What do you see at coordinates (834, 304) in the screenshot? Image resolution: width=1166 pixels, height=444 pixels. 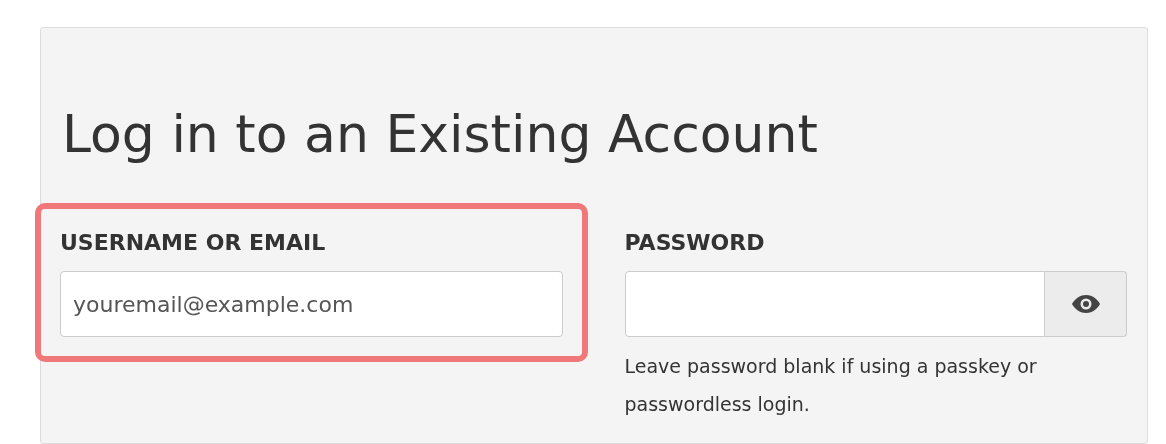 I see `password-field` at bounding box center [834, 304].